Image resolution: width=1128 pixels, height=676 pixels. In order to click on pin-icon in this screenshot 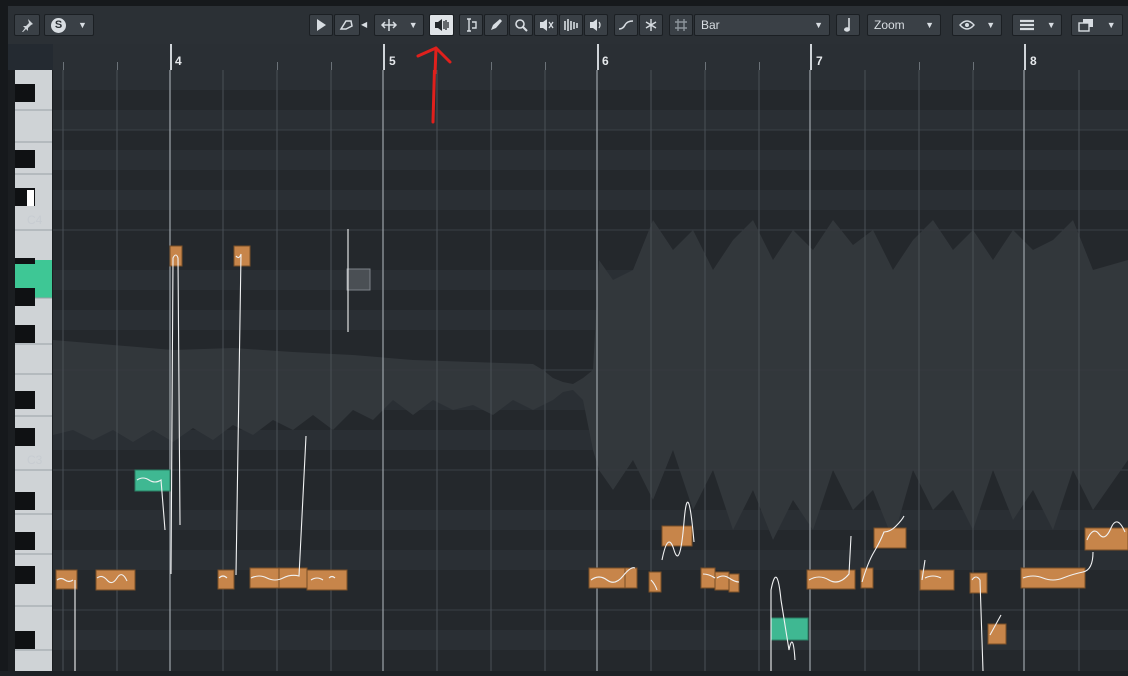, I will do `click(27, 25)`.